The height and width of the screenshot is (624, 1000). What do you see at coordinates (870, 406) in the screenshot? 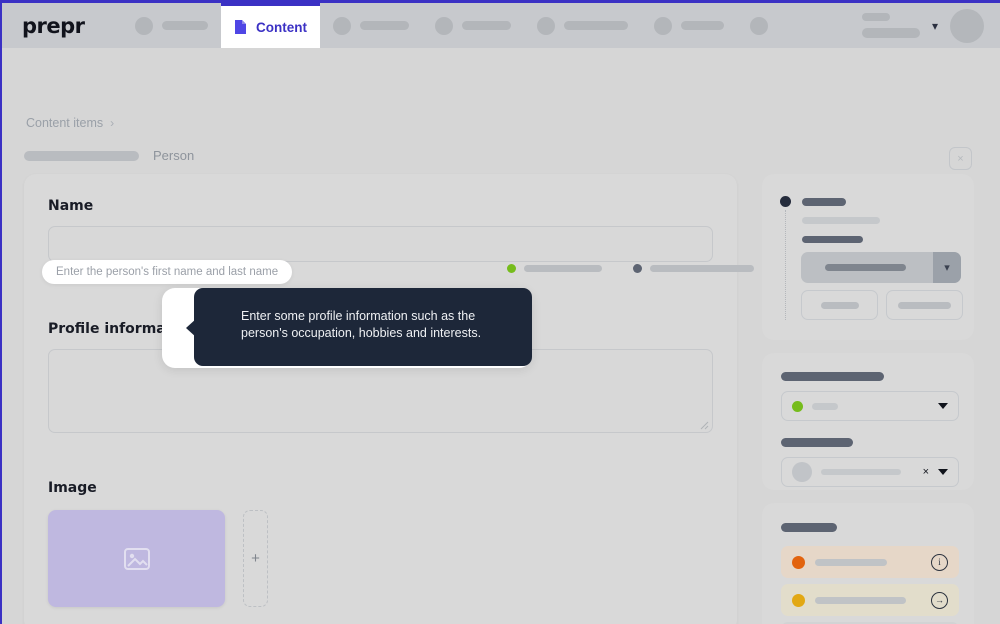
I see `status-select` at bounding box center [870, 406].